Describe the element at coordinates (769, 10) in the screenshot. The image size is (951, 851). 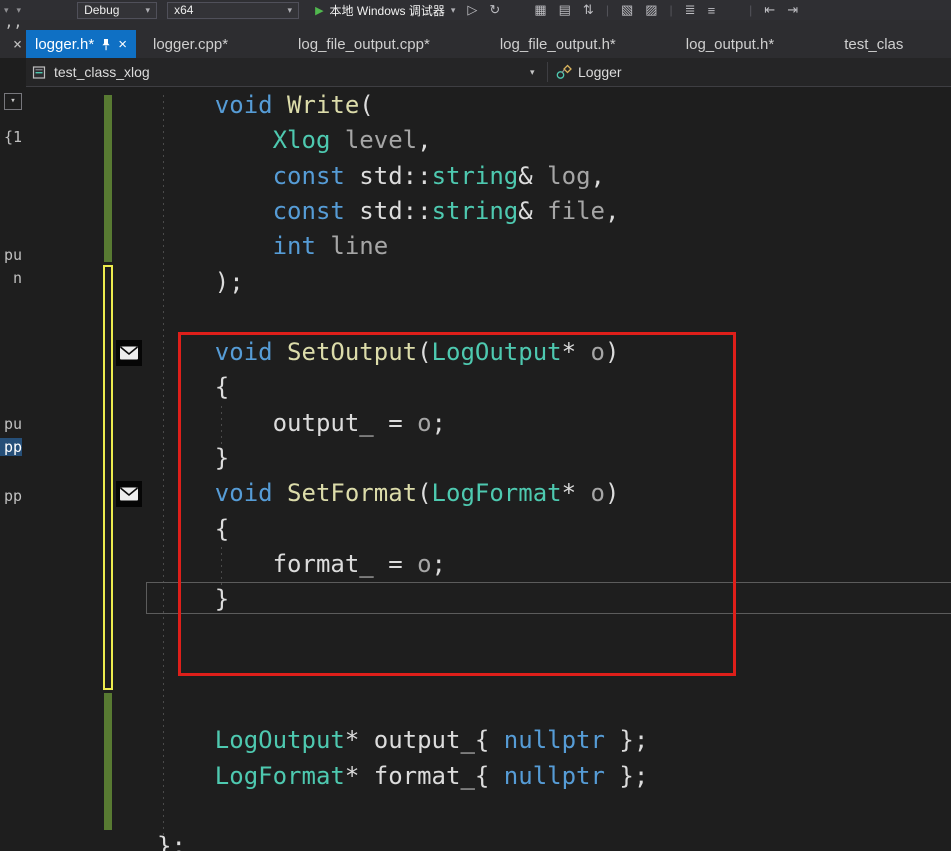
I see `outdent-icon: ⇤` at that location.